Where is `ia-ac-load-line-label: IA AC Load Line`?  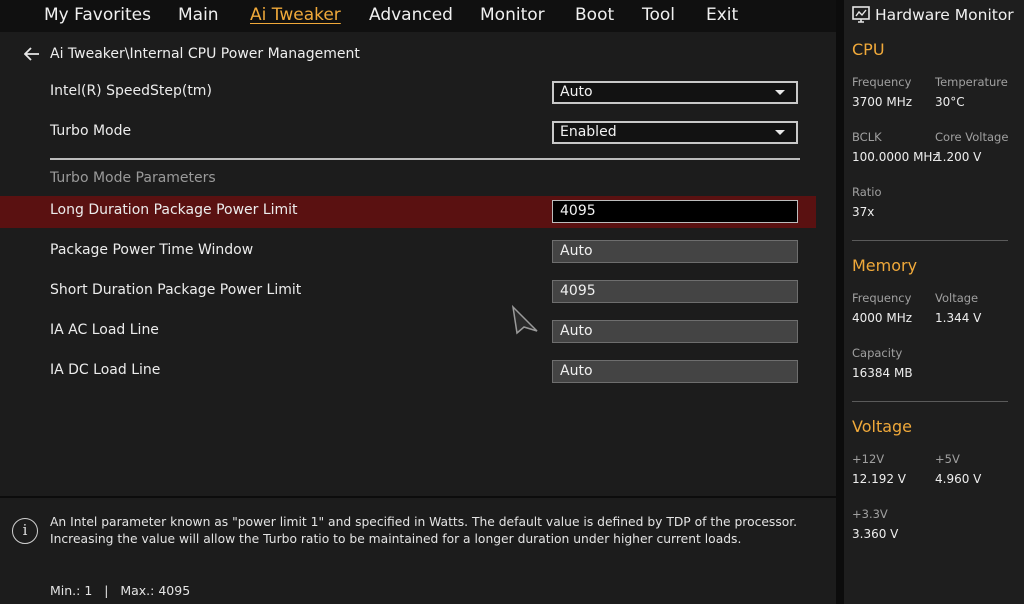 ia-ac-load-line-label: IA AC Load Line is located at coordinates (104, 330).